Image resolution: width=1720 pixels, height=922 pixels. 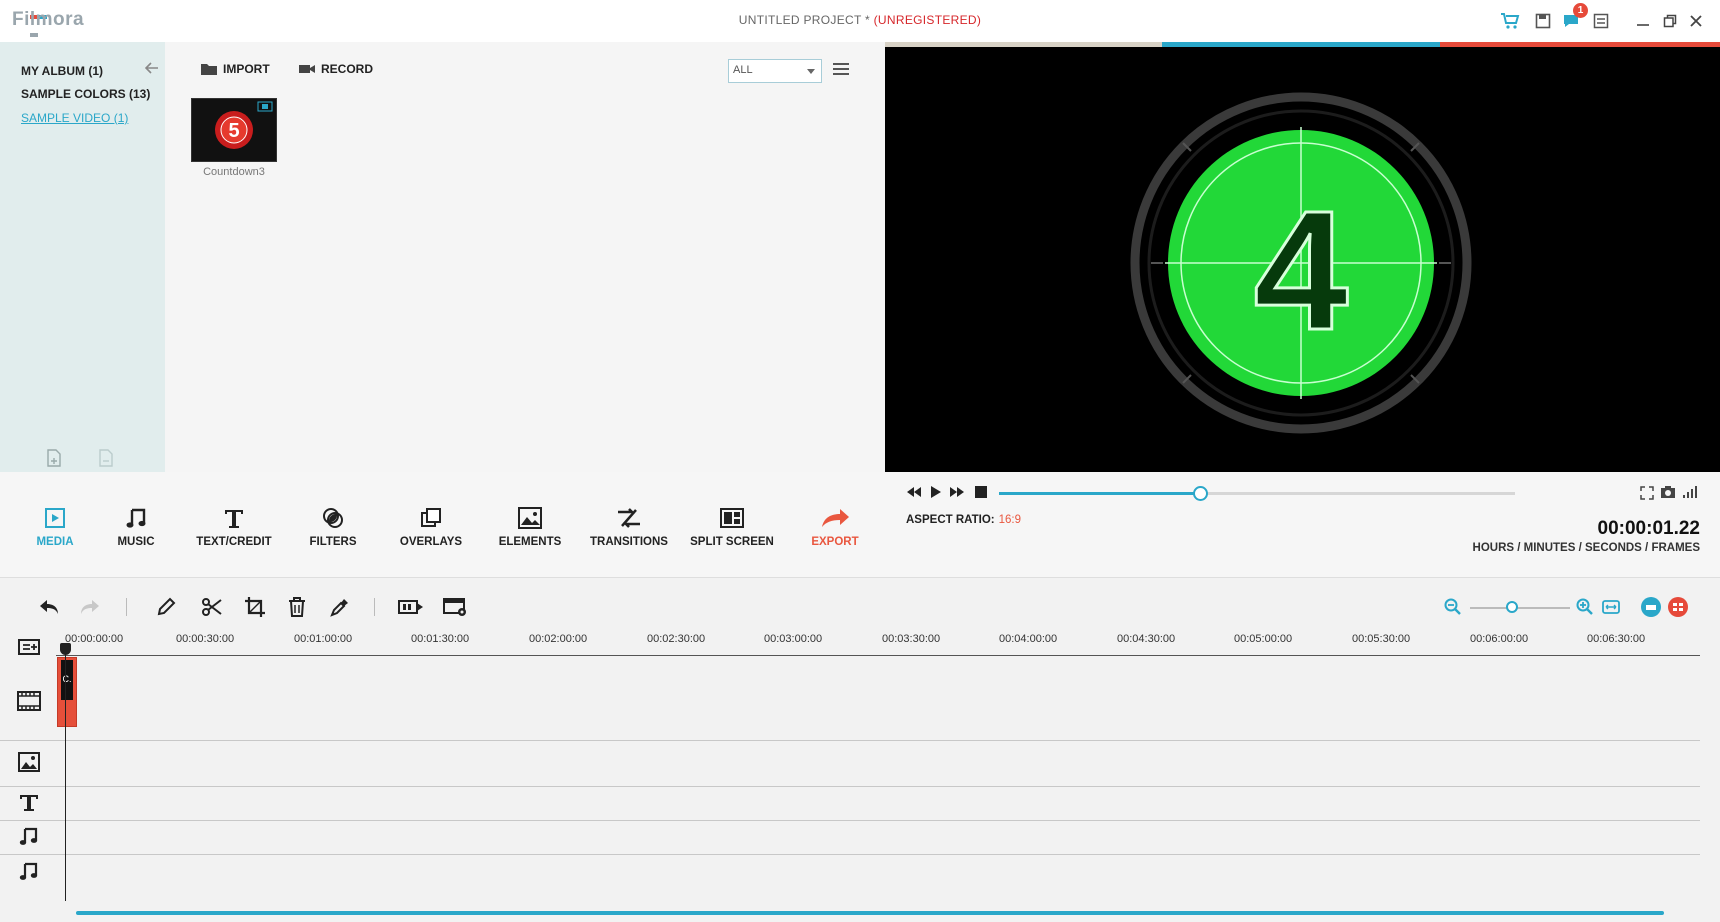 What do you see at coordinates (74, 118) in the screenshot?
I see `album-sample-video: SAMPLE VIDEO (1)` at bounding box center [74, 118].